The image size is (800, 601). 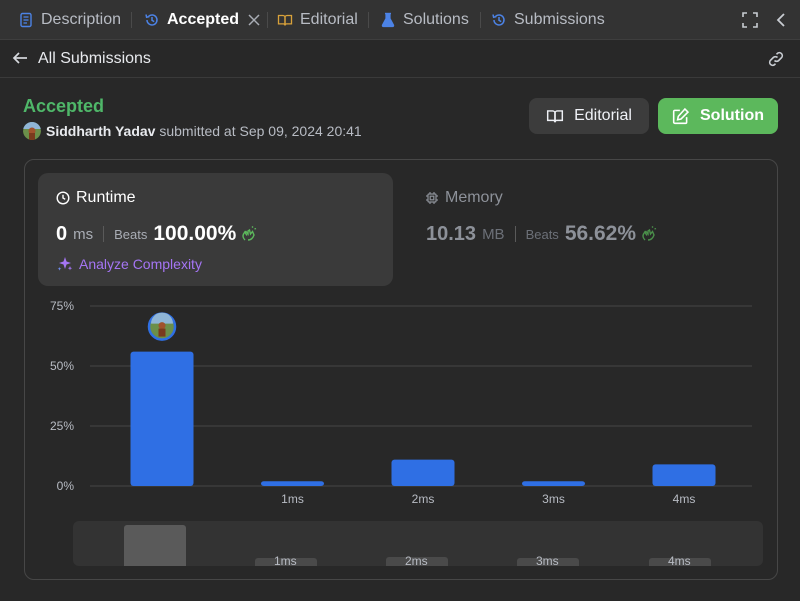 What do you see at coordinates (400, 59) in the screenshot?
I see `submission-nav: All Submissions` at bounding box center [400, 59].